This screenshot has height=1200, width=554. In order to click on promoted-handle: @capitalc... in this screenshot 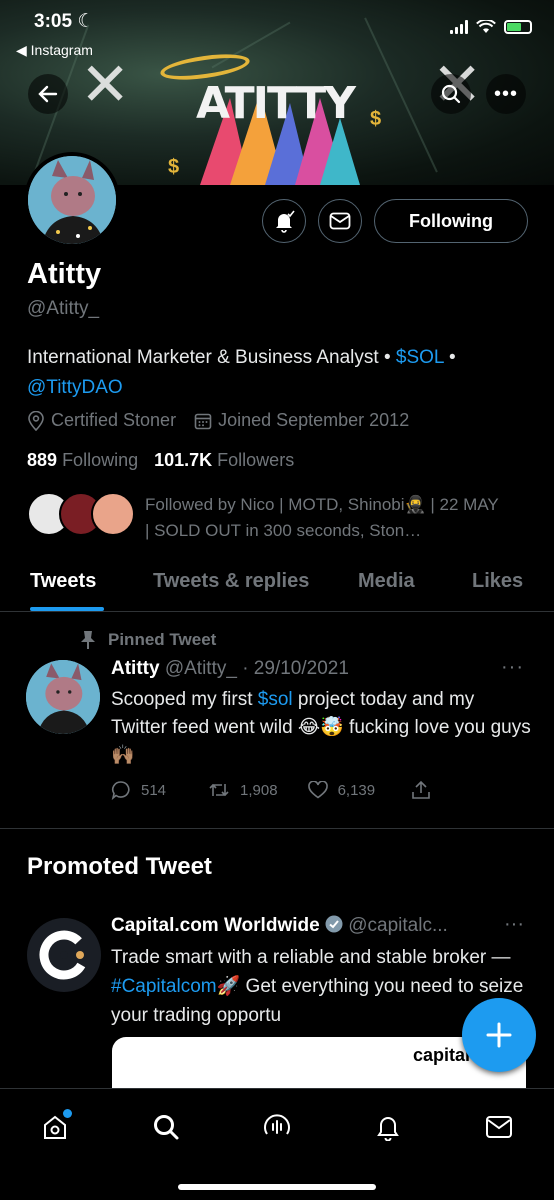, I will do `click(395, 925)`.